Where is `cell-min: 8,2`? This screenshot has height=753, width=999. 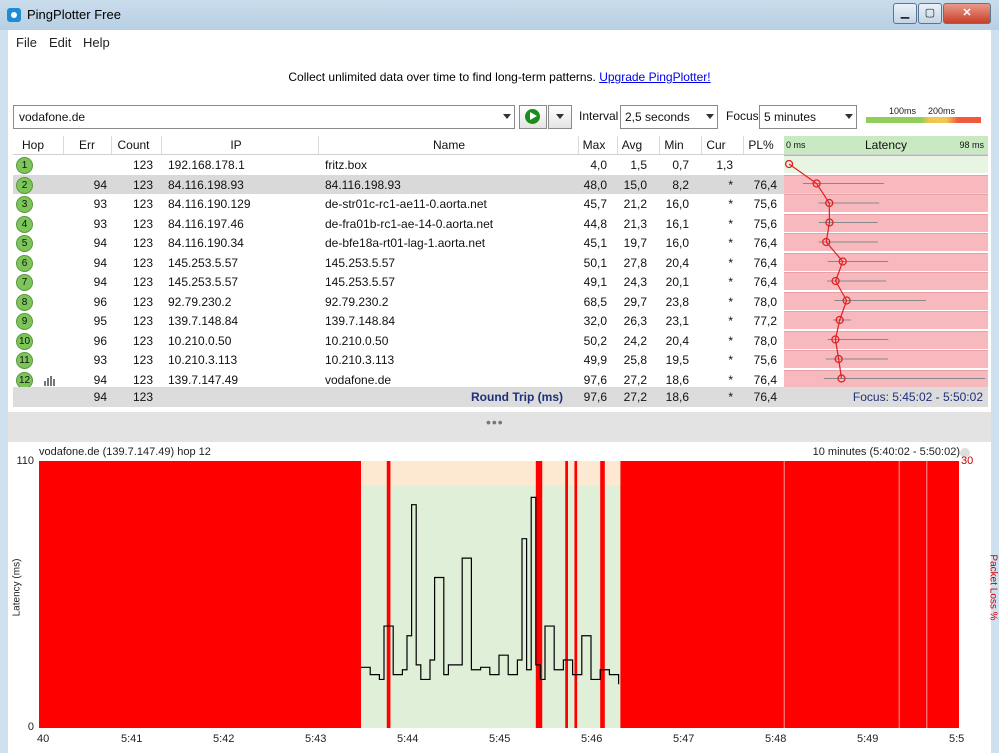
cell-min: 8,2 is located at coordinates (680, 184).